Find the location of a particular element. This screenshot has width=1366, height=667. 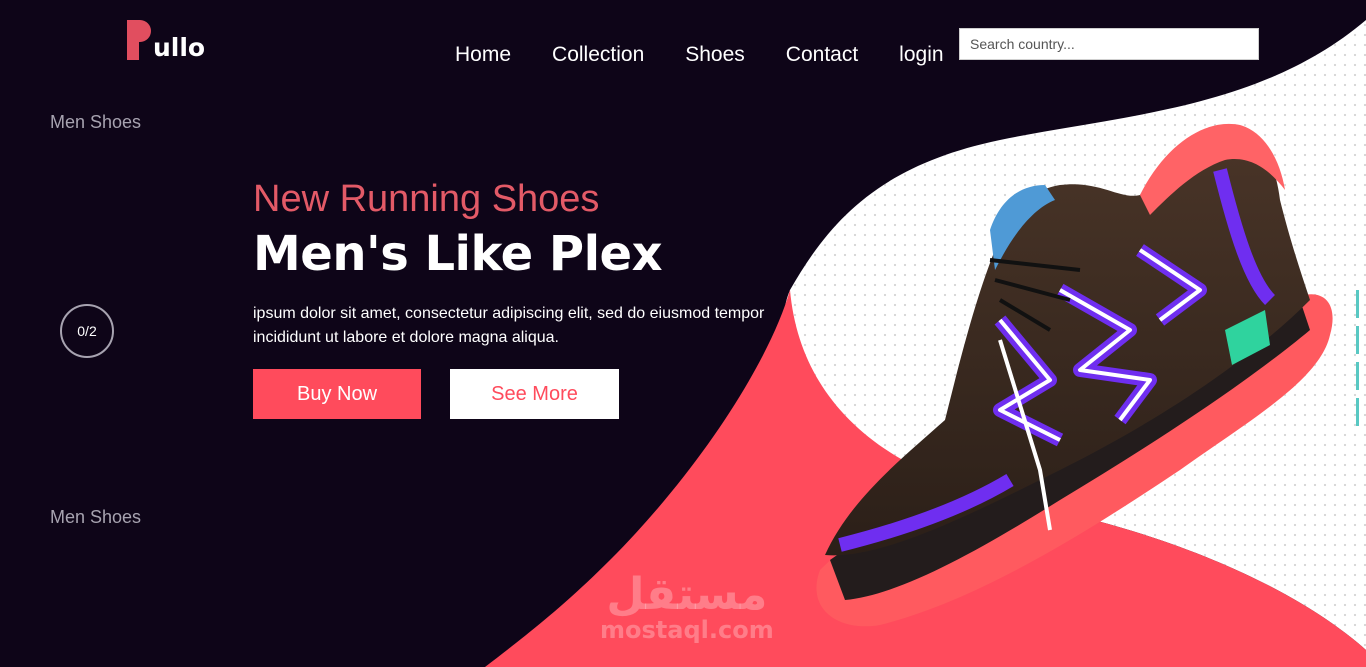

slider-indicators is located at coordinates (1357, 362).